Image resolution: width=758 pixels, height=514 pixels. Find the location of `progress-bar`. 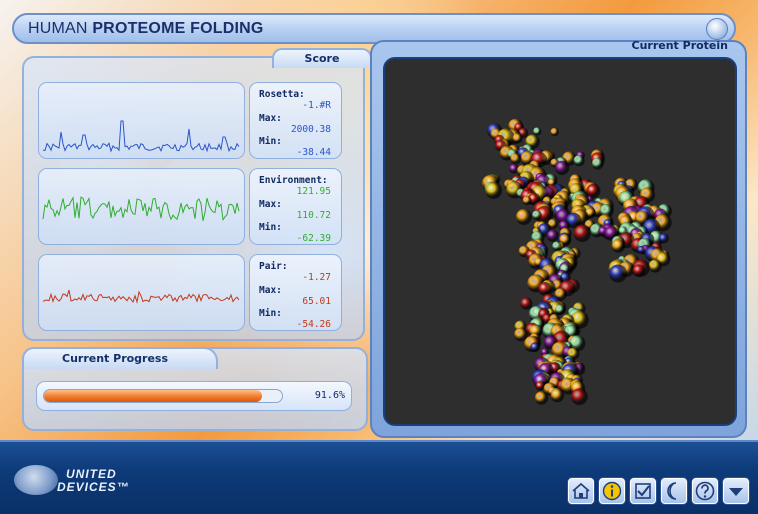

progress-bar is located at coordinates (163, 396).